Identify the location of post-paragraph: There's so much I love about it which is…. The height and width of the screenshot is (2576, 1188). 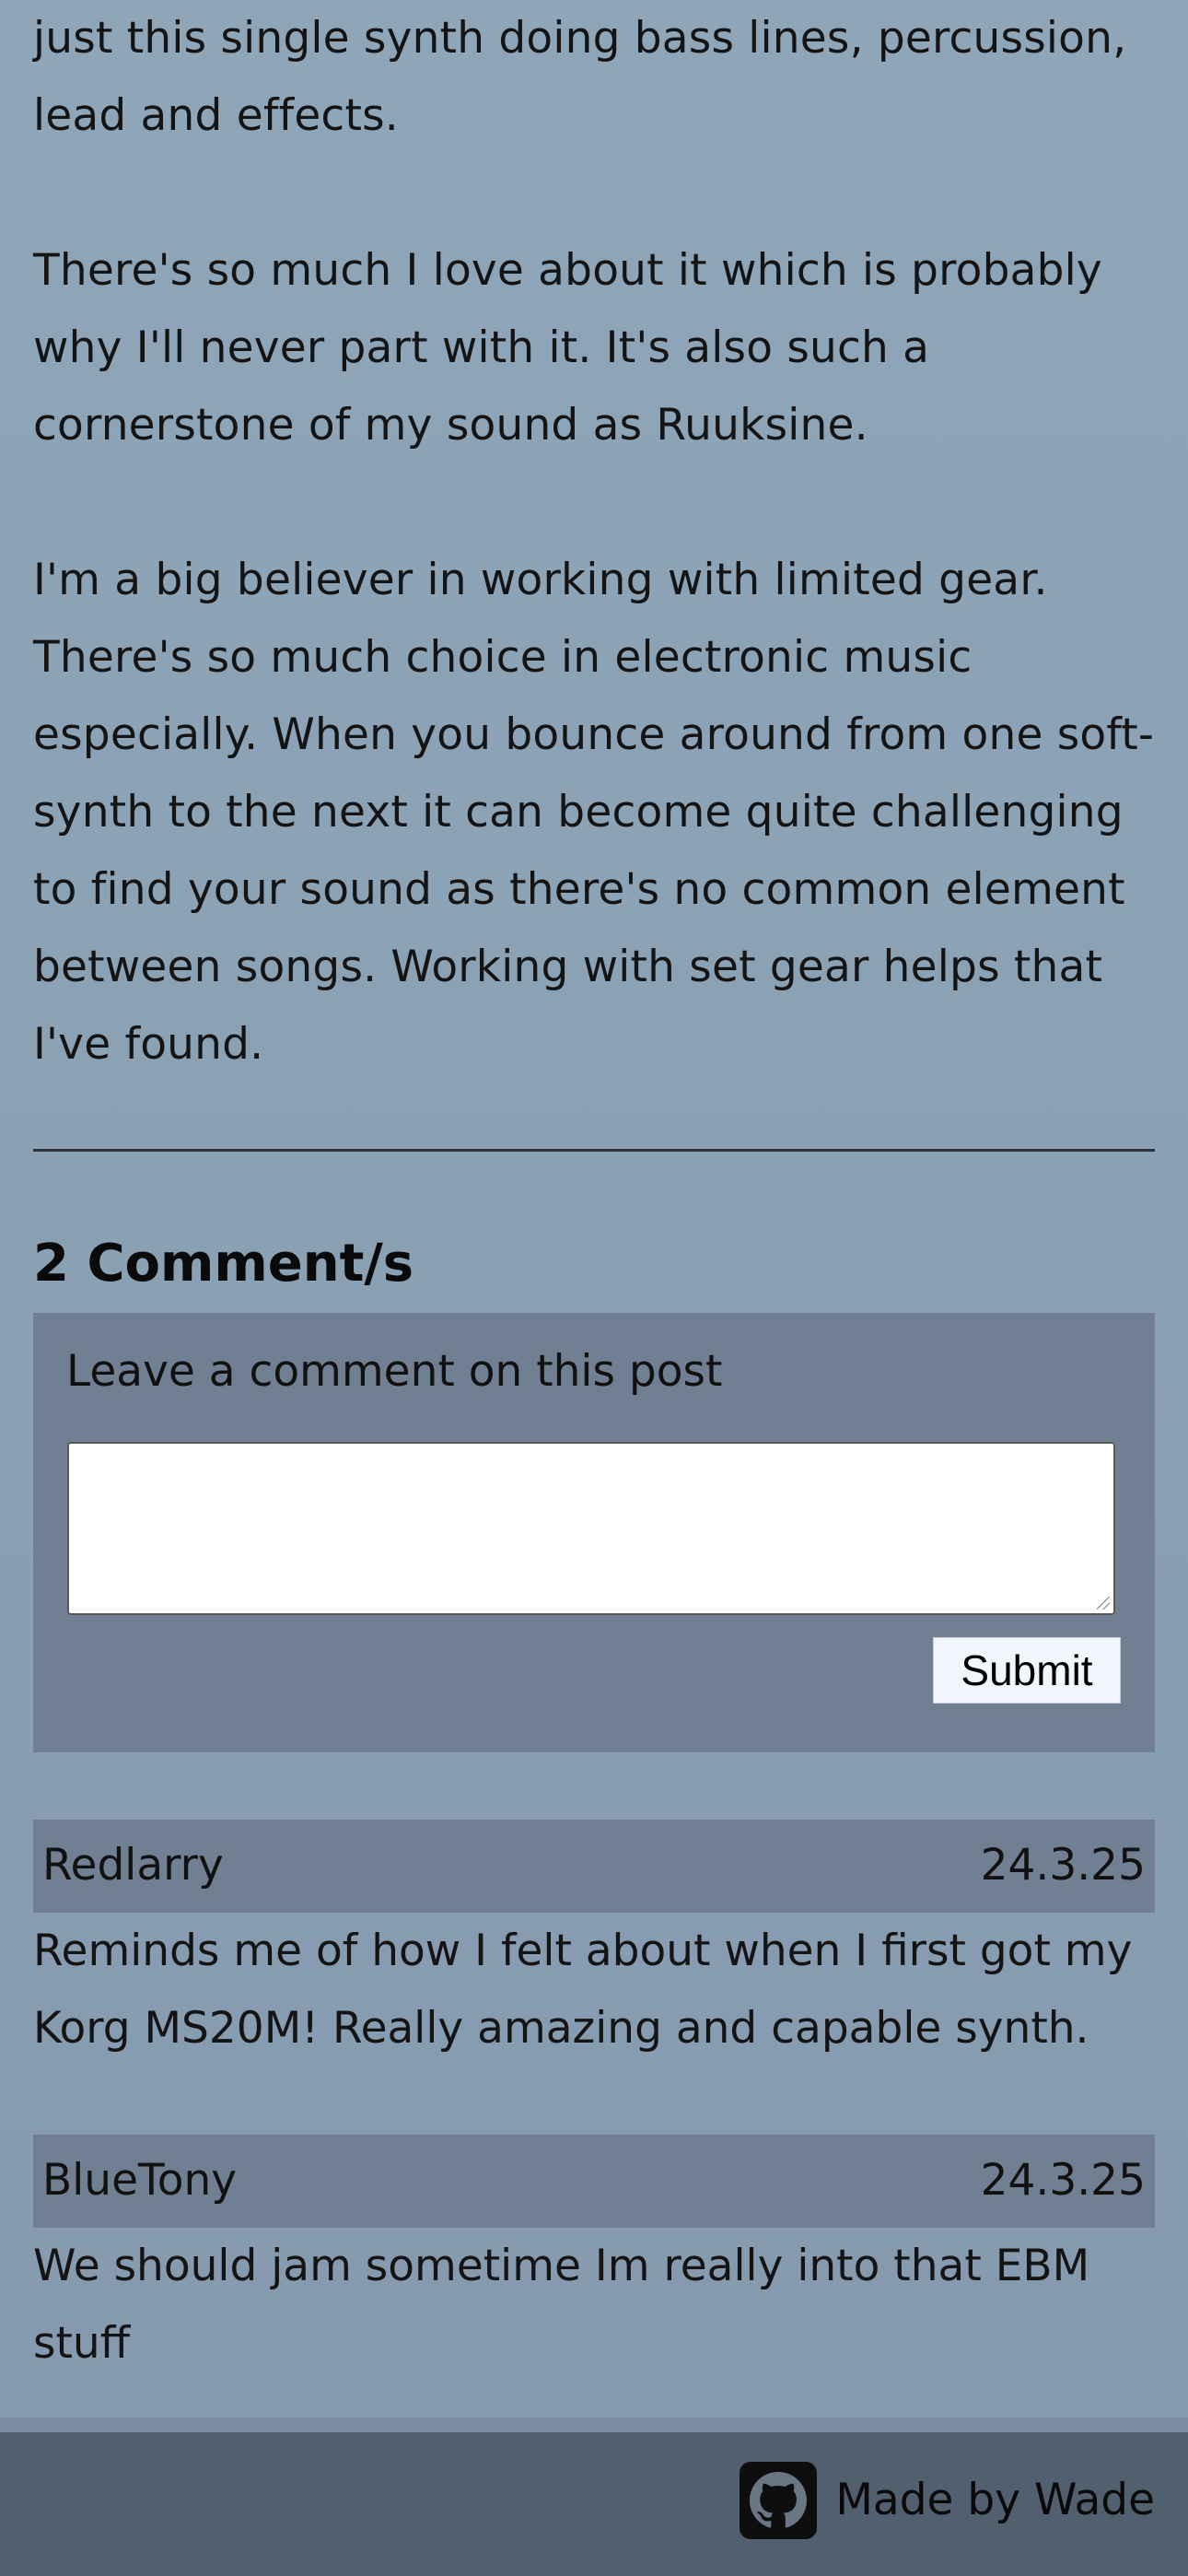
(567, 348).